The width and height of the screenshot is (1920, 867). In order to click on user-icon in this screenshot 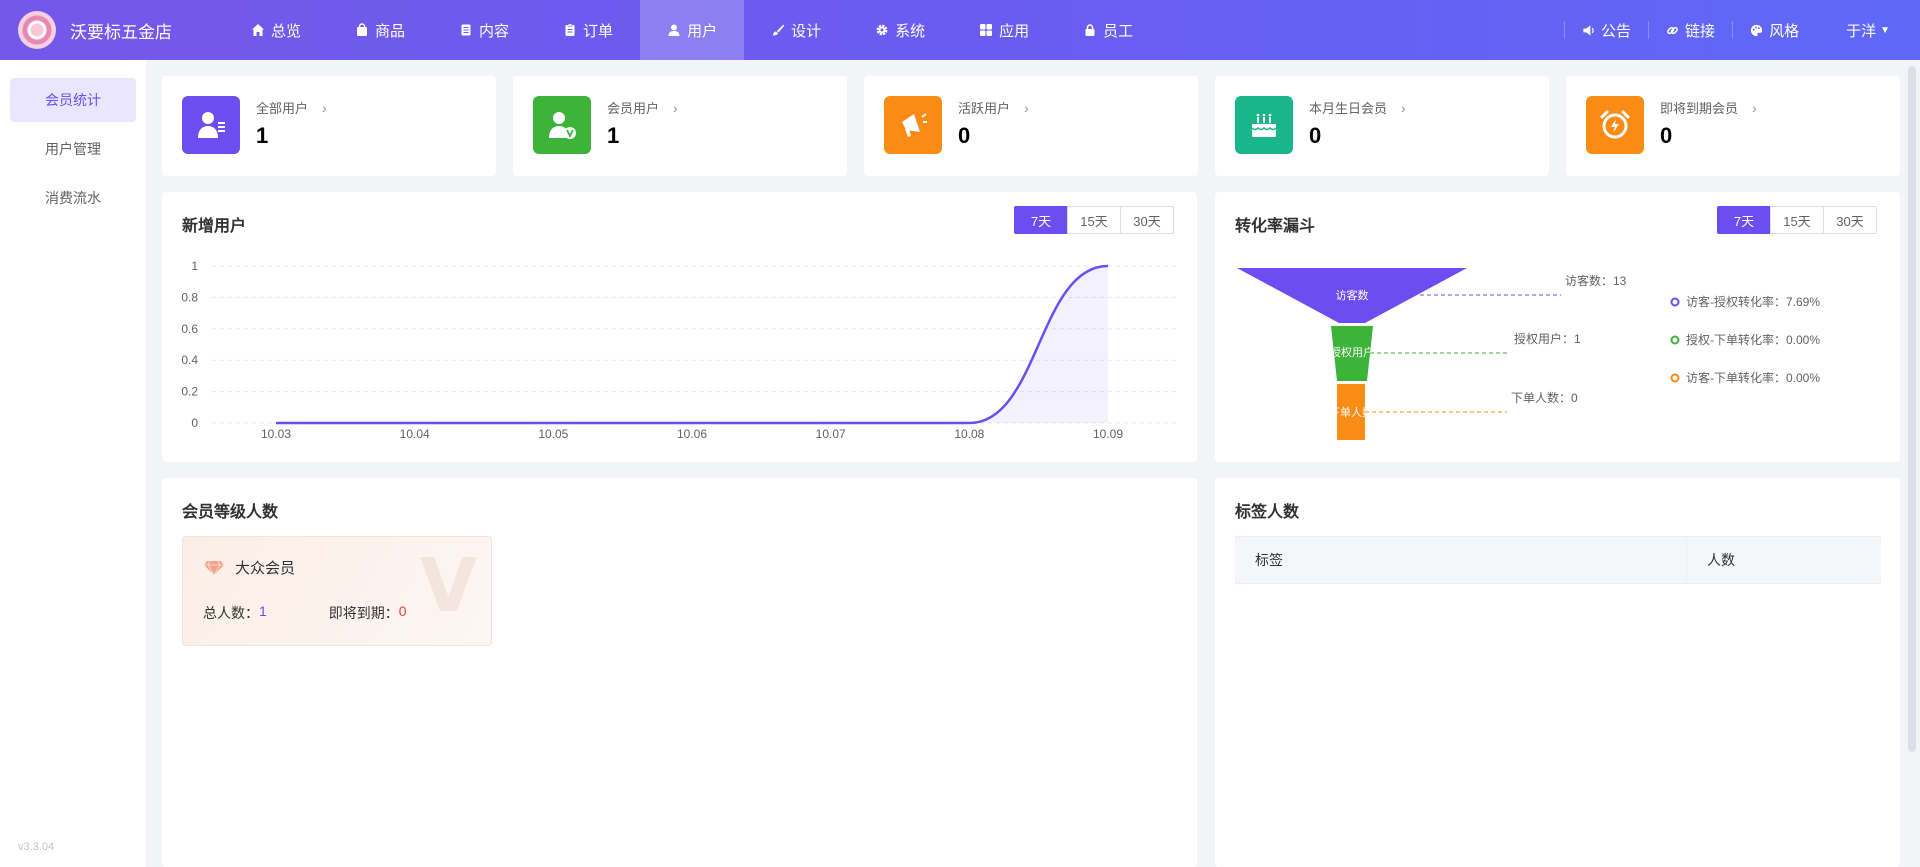, I will do `click(674, 30)`.